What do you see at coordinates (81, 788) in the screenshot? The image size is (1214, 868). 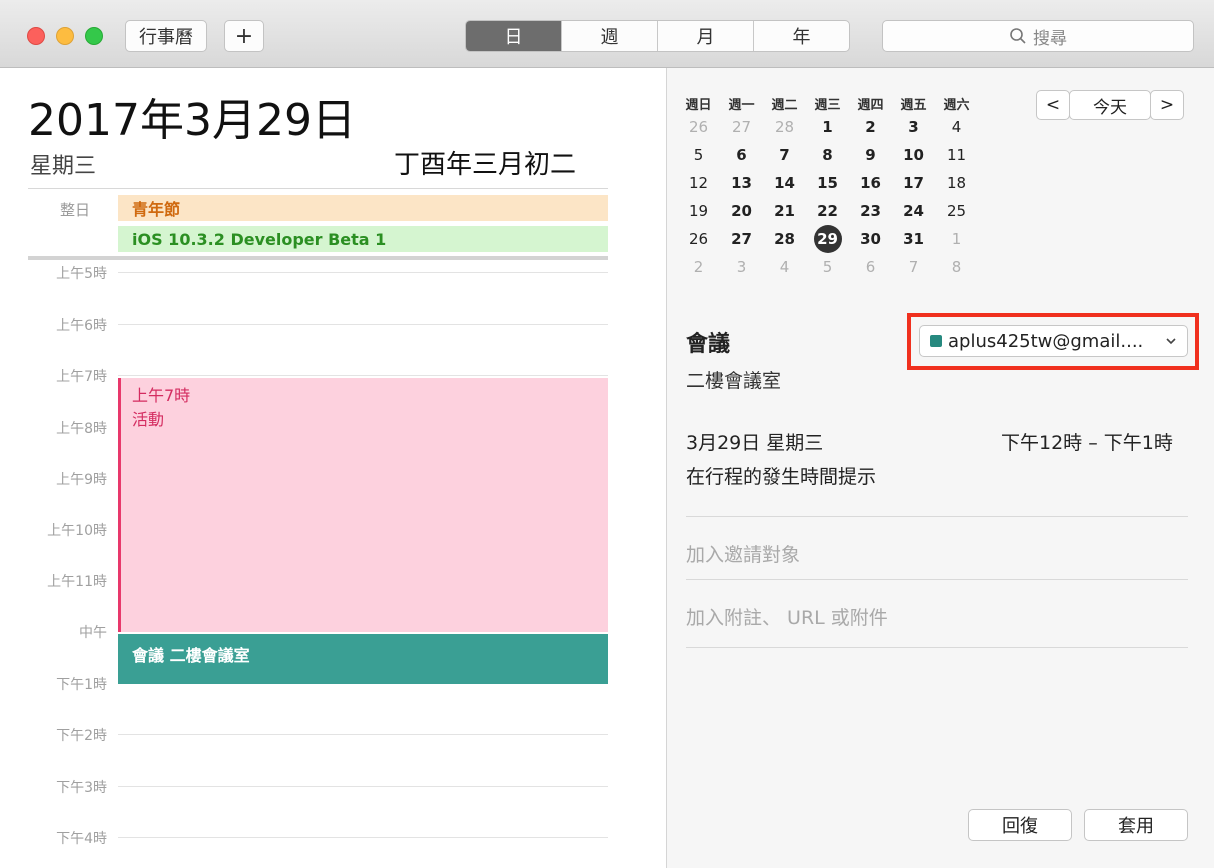 I see `hour-label: 下午3時` at bounding box center [81, 788].